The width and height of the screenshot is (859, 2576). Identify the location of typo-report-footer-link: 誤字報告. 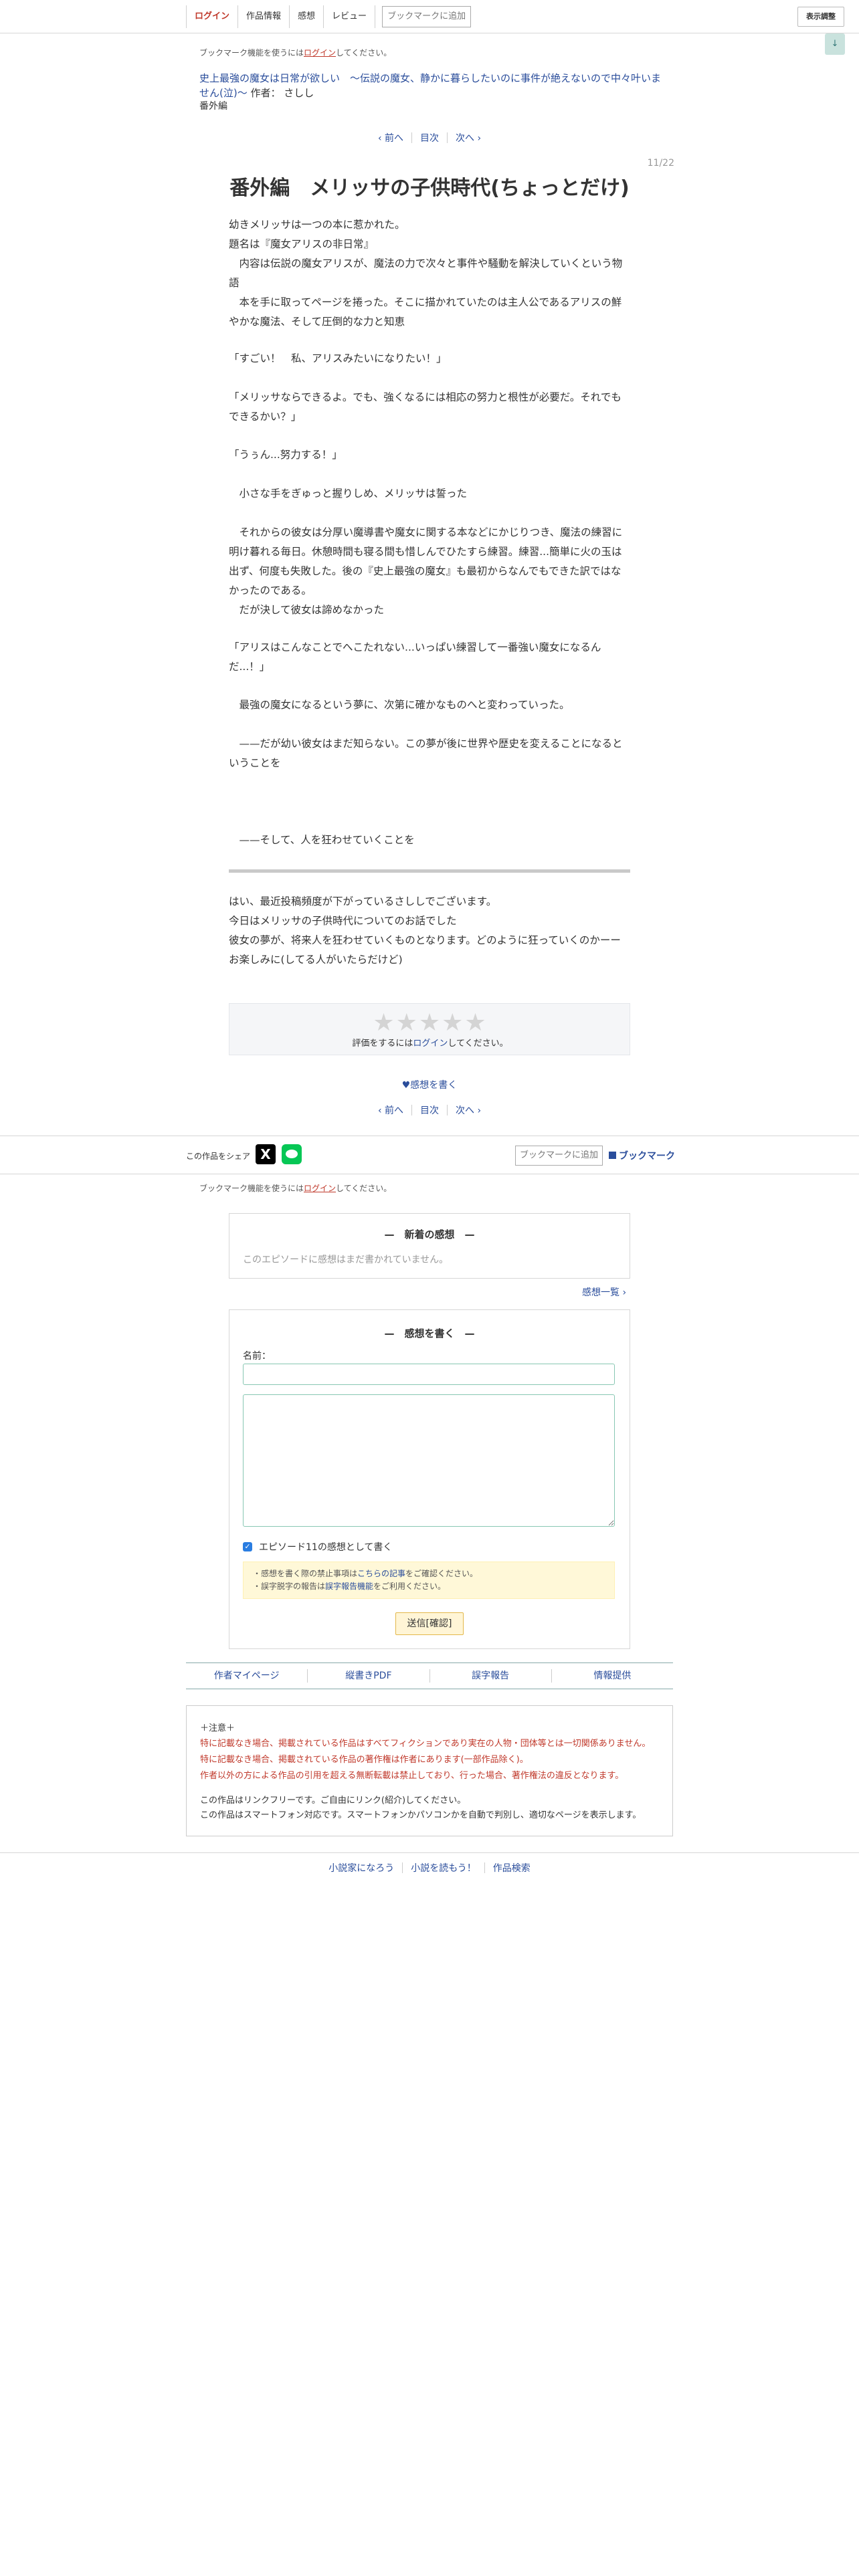
(491, 1676).